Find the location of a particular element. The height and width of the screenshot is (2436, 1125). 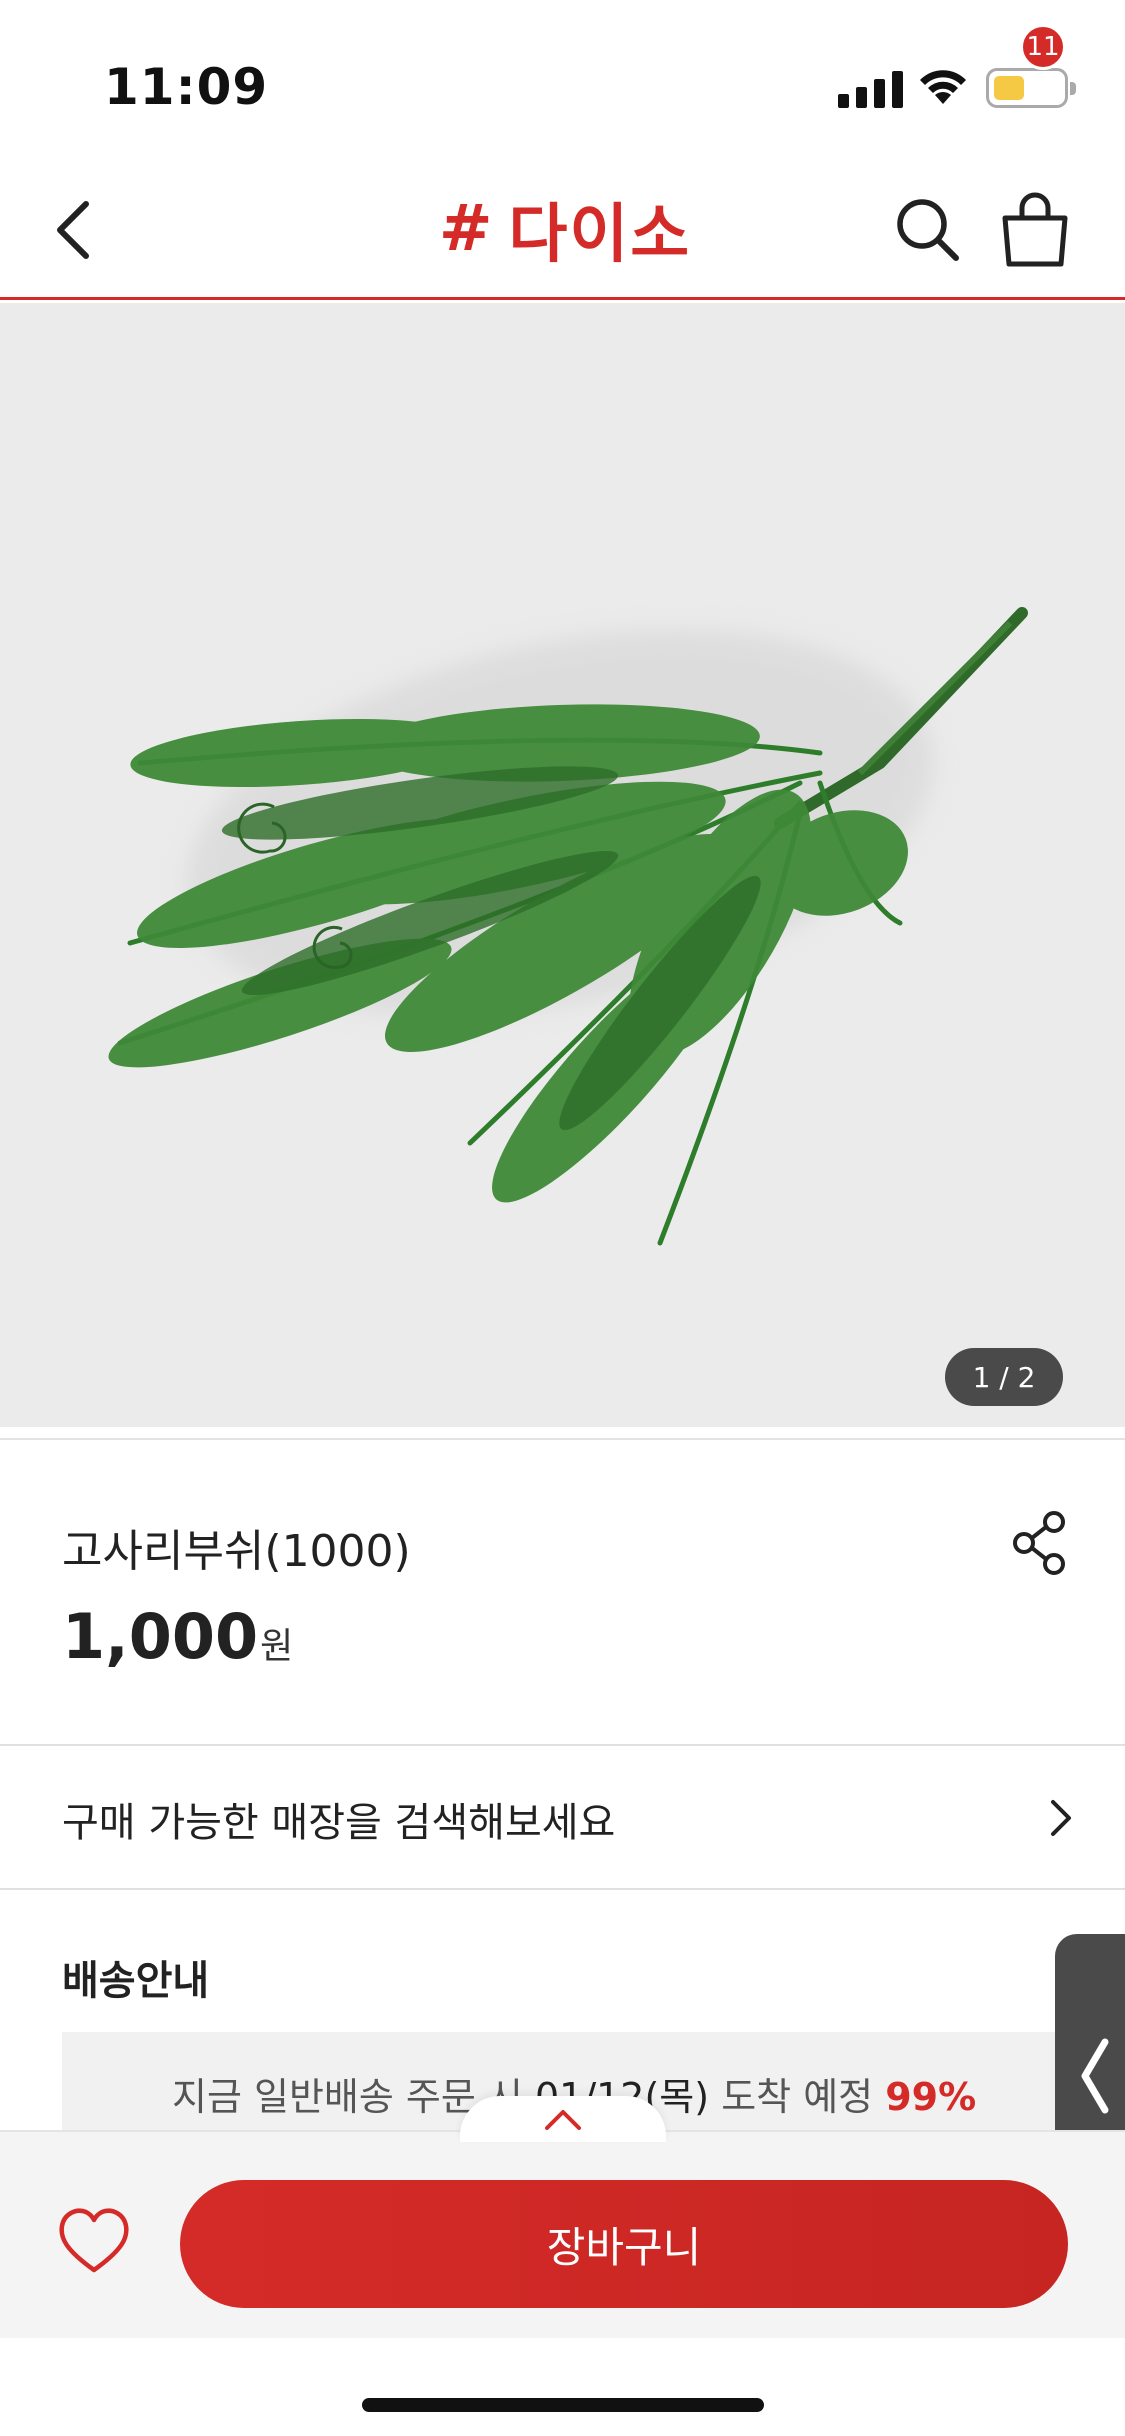

wishlist-button is located at coordinates (94, 2241).